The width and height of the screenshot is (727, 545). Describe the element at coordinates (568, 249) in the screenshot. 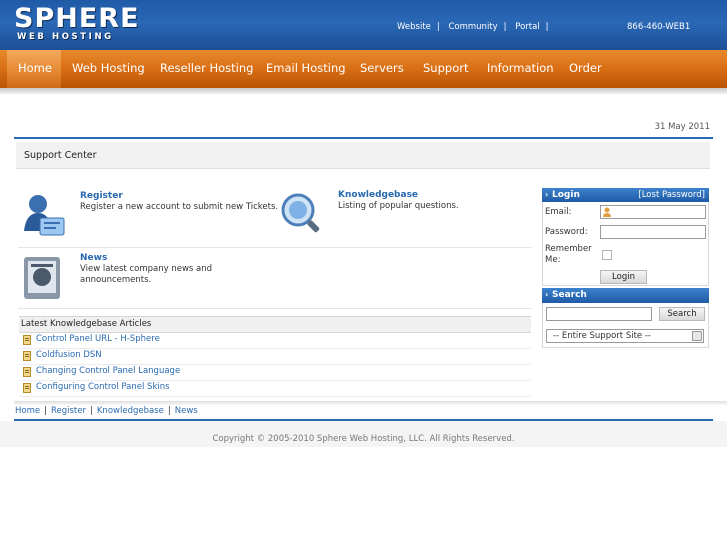

I see `remember-label: Remember` at that location.